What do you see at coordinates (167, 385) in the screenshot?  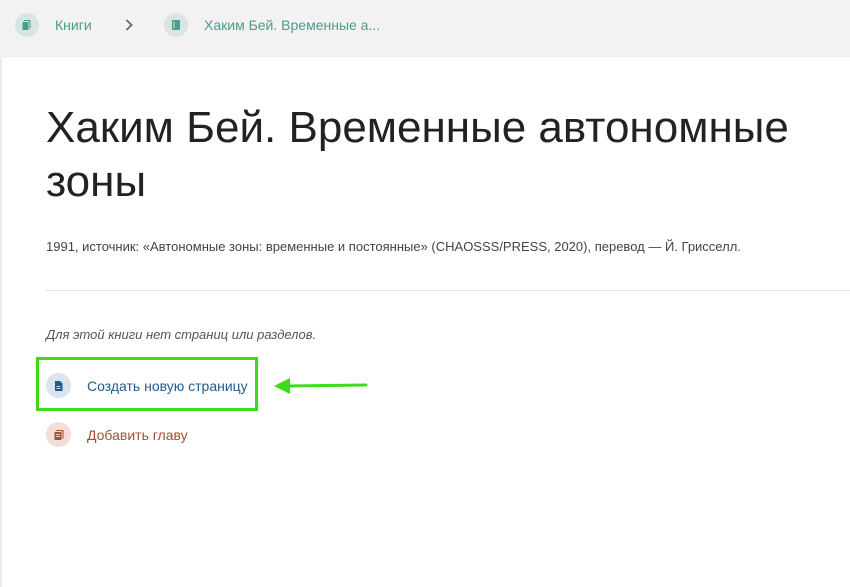 I see `create-page-label: Создать новую страницу` at bounding box center [167, 385].